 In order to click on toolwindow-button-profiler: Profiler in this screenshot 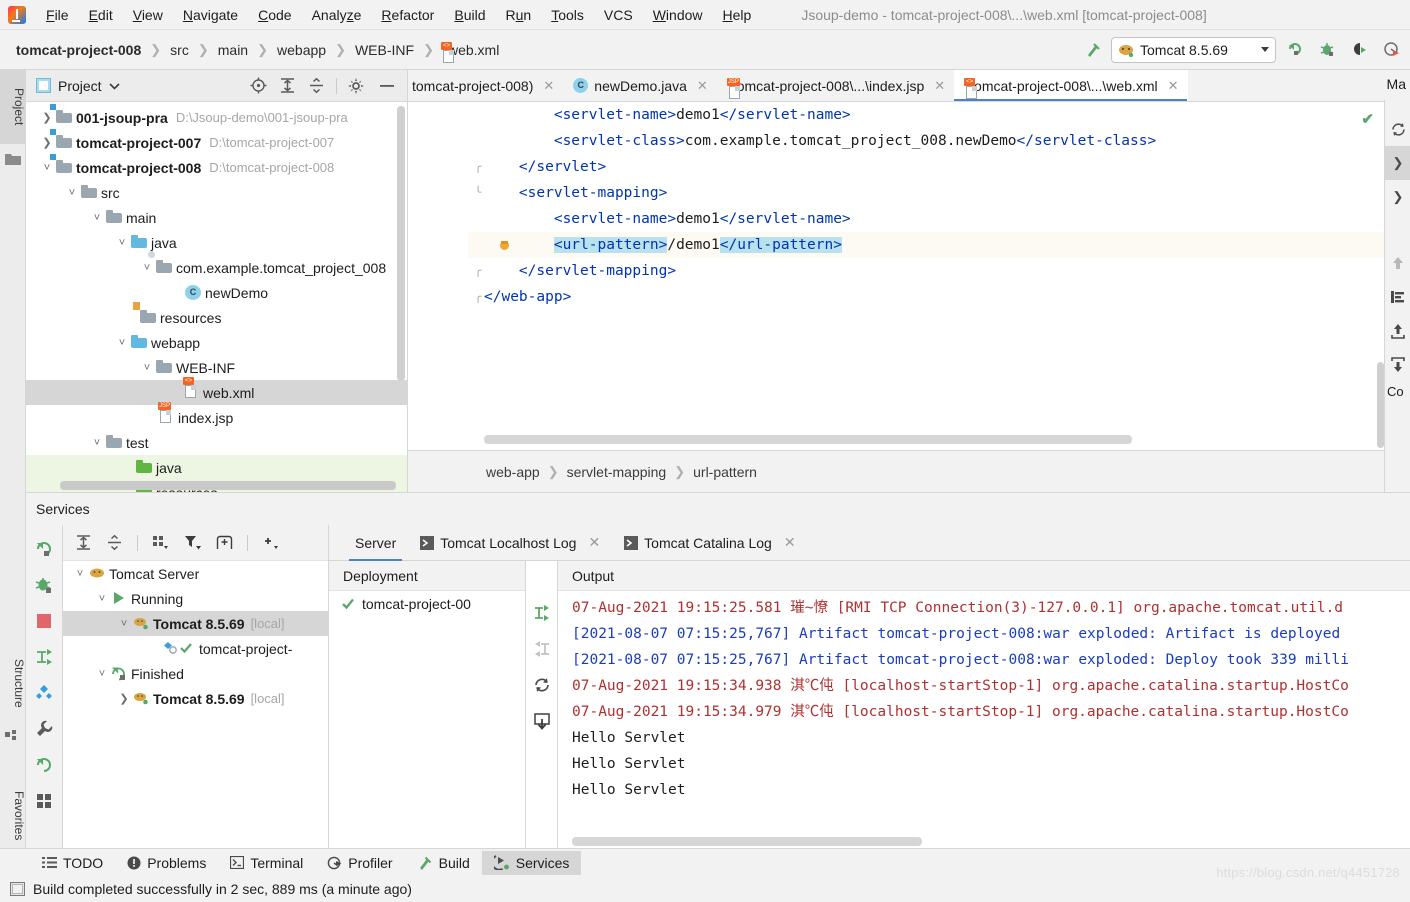, I will do `click(359, 863)`.